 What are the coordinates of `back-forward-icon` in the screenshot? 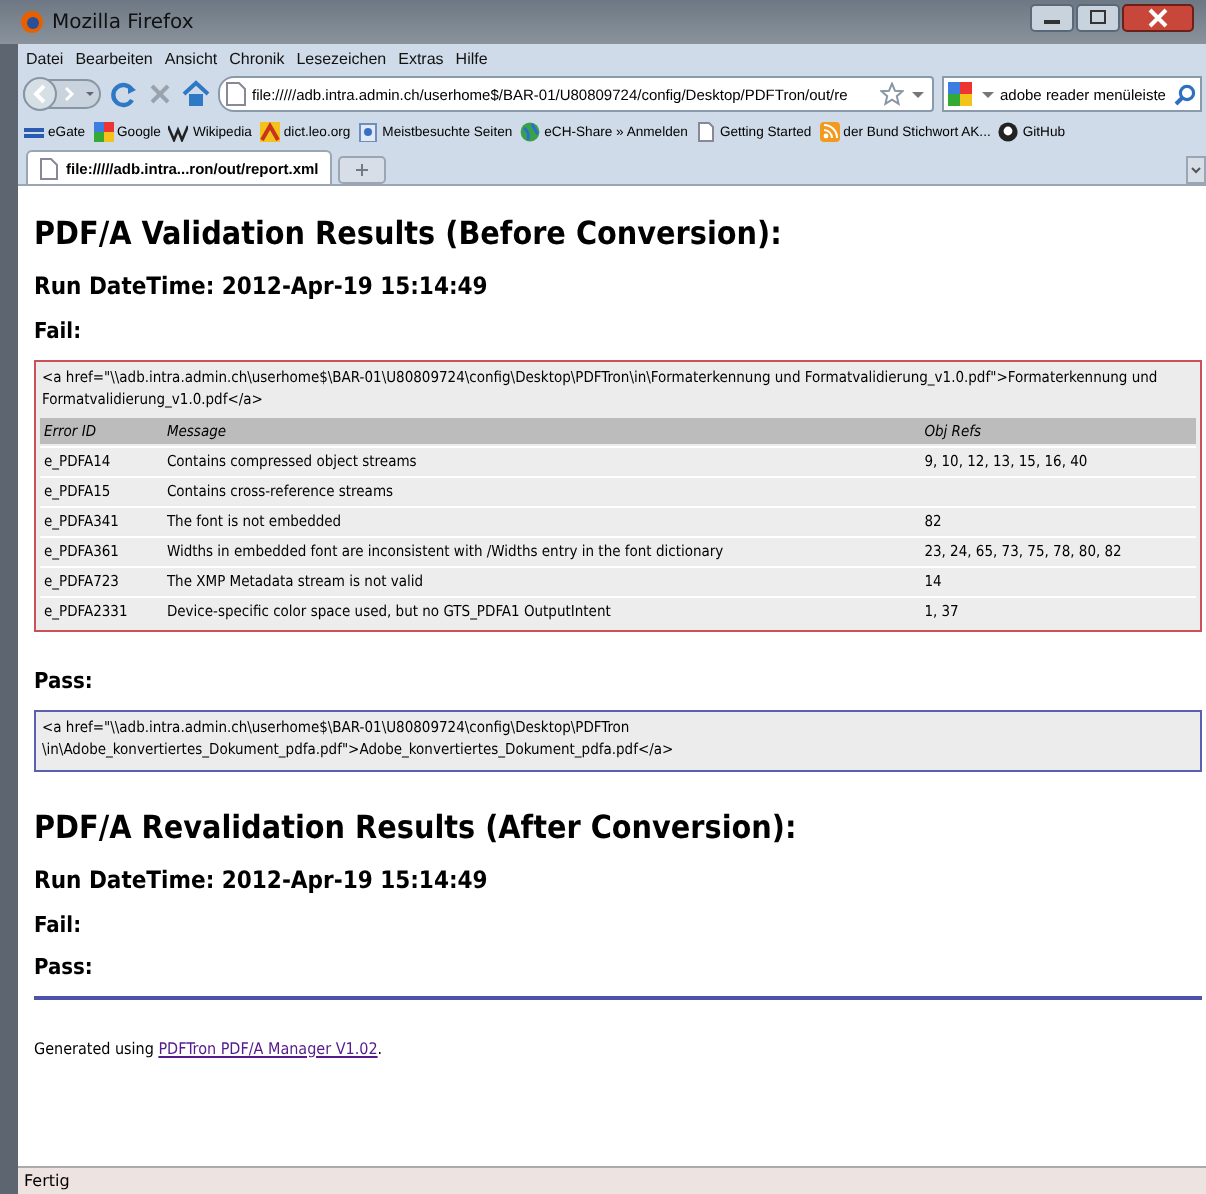 It's located at (62, 94).